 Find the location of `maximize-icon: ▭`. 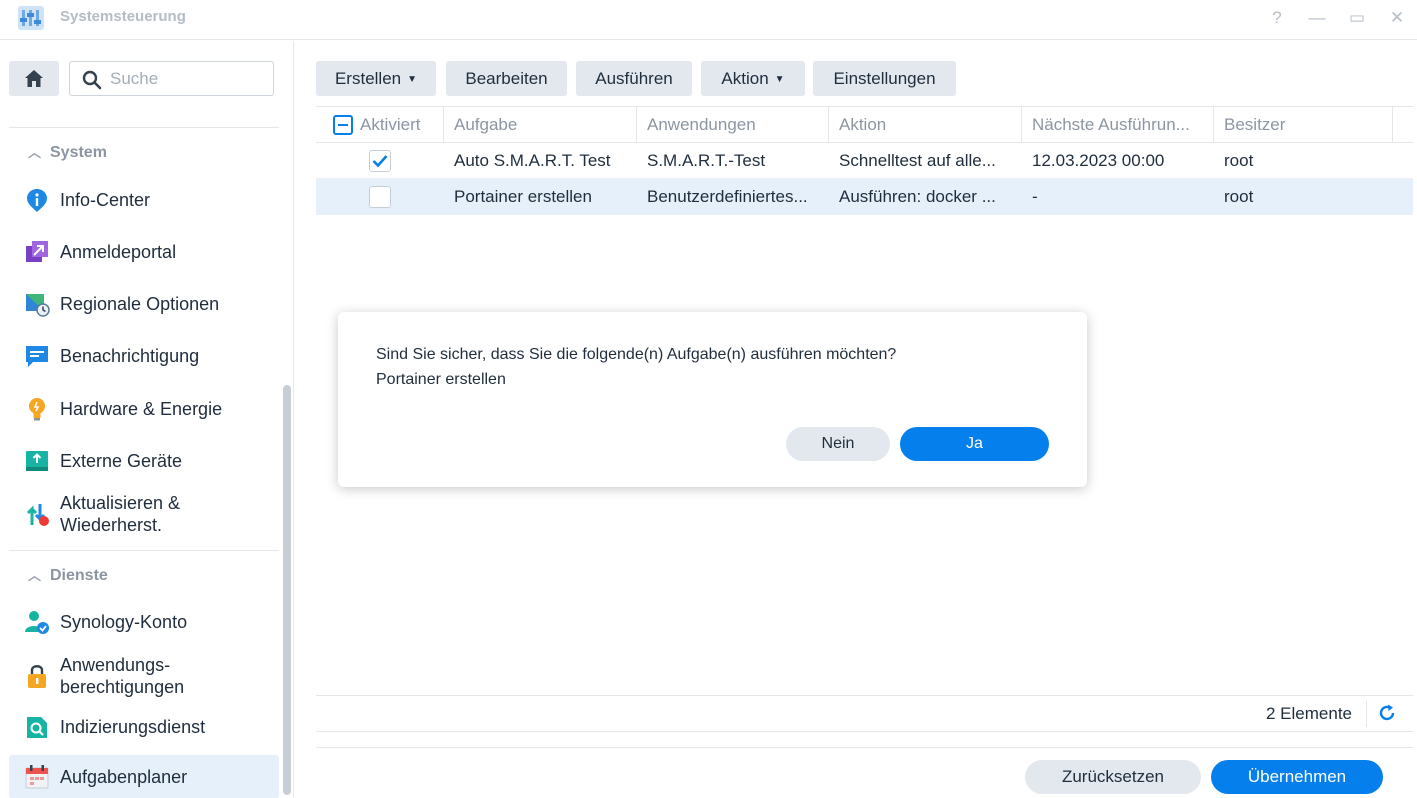

maximize-icon: ▭ is located at coordinates (1357, 18).